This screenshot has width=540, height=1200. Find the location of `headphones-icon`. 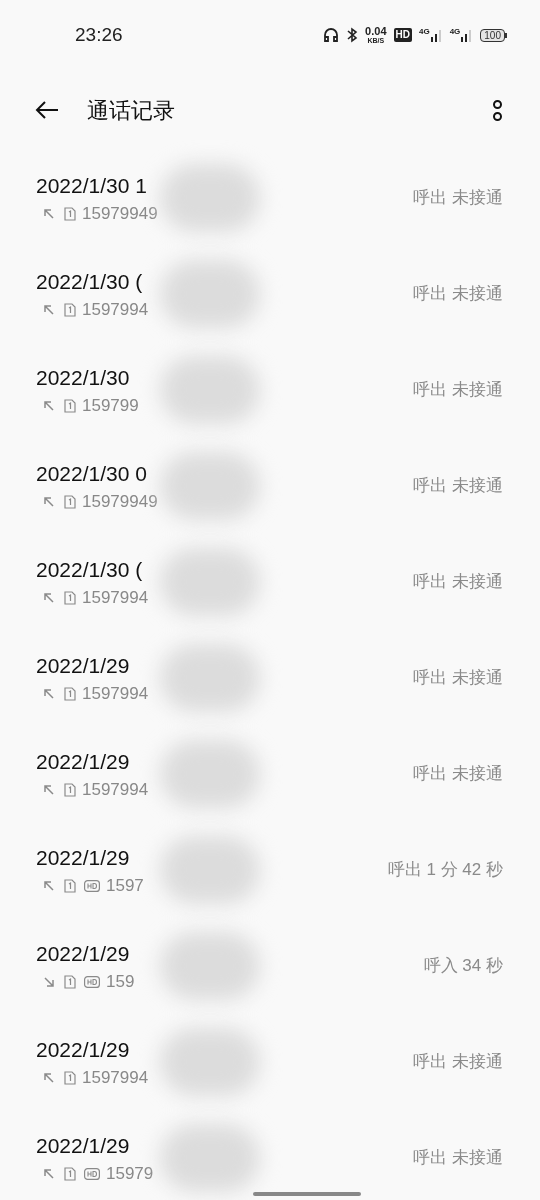

headphones-icon is located at coordinates (331, 35).